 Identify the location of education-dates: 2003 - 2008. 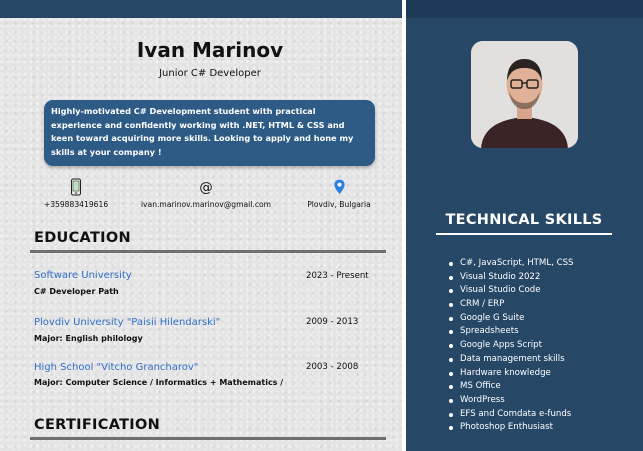
(332, 367).